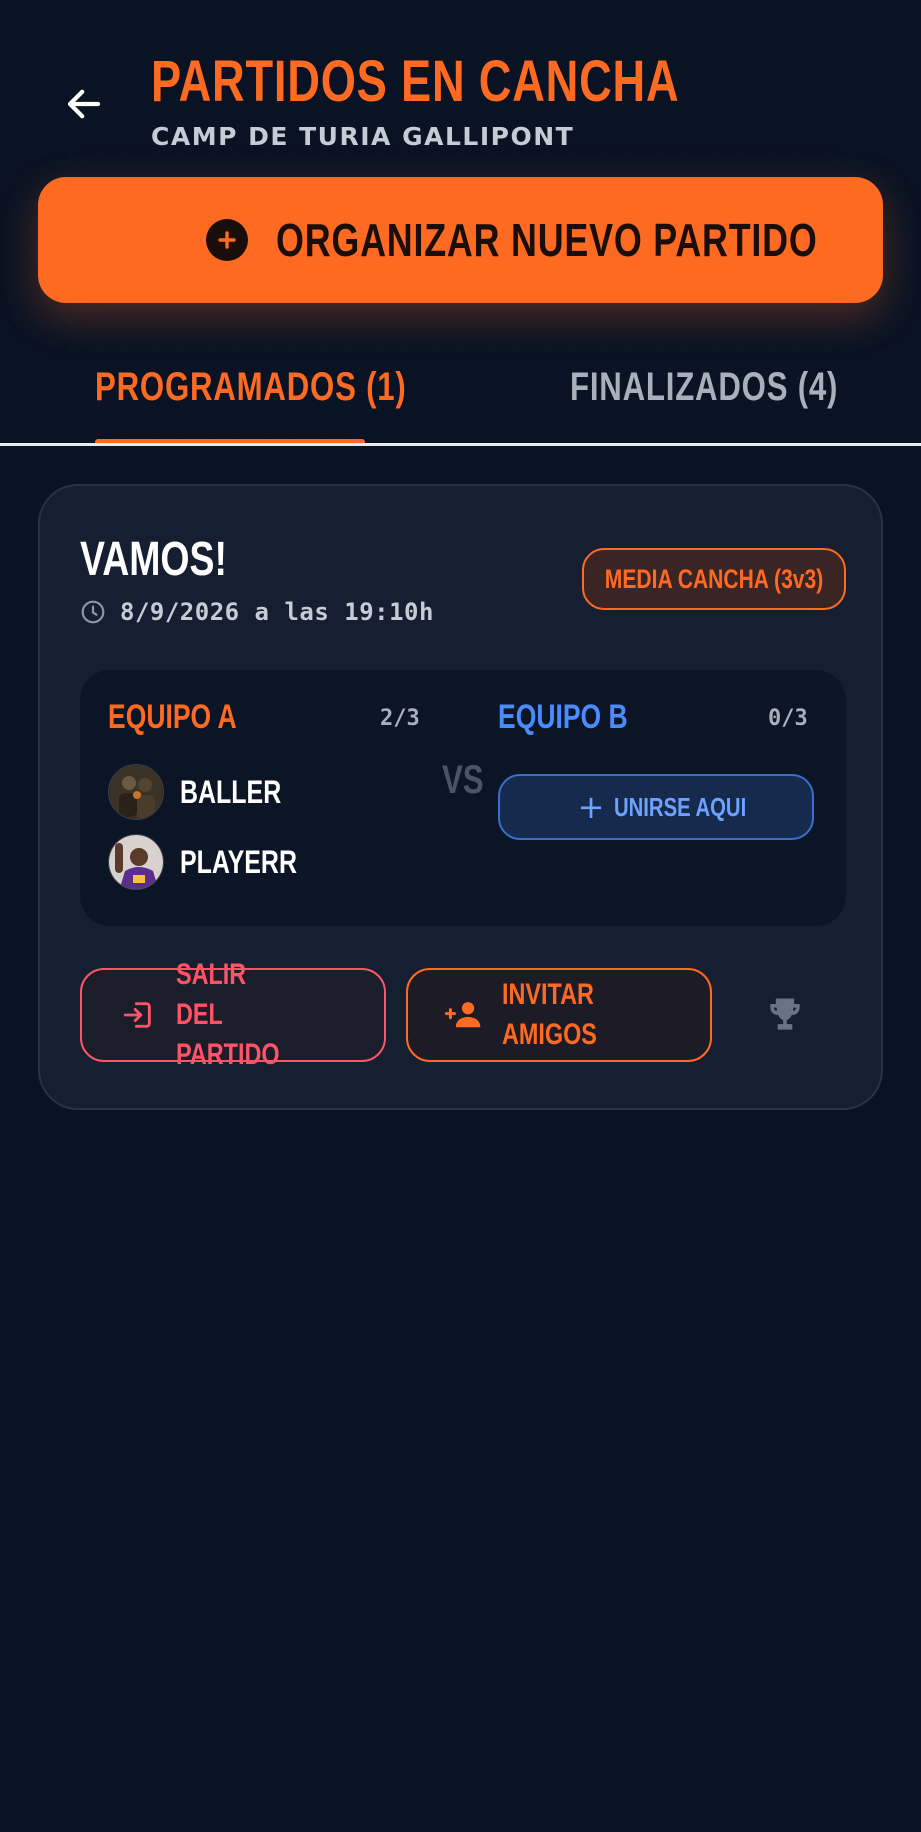 The height and width of the screenshot is (1832, 921). I want to click on court-type-label: MEDIA CANCHA (3v3), so click(714, 578).